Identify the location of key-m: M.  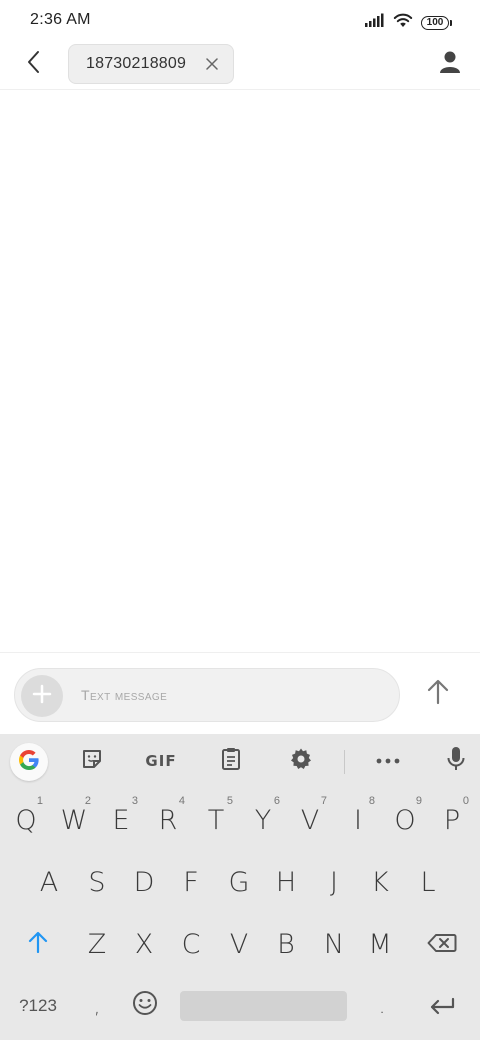
(380, 944).